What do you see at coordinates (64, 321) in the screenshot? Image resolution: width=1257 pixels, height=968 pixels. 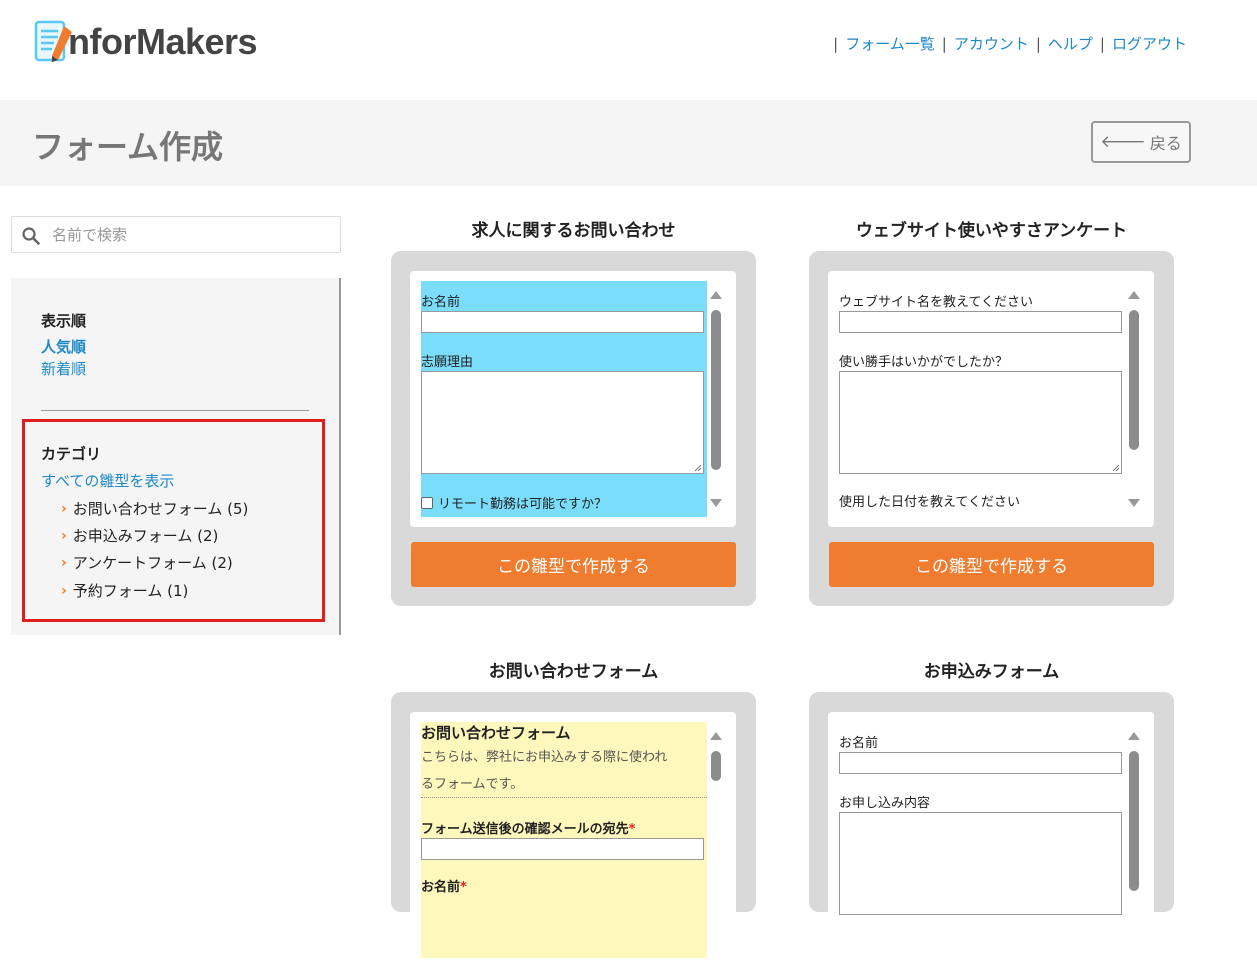 I see `sort-heading: 表示順` at bounding box center [64, 321].